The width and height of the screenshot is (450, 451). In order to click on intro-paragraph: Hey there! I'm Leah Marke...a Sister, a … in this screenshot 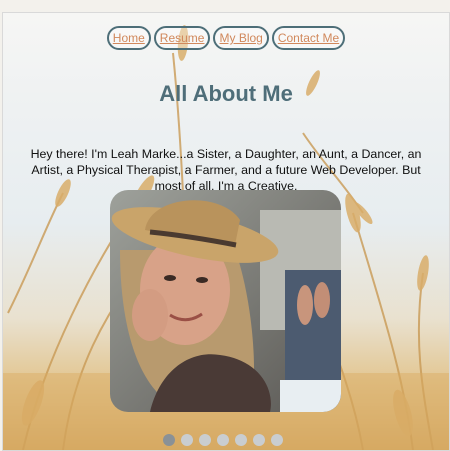, I will do `click(226, 170)`.